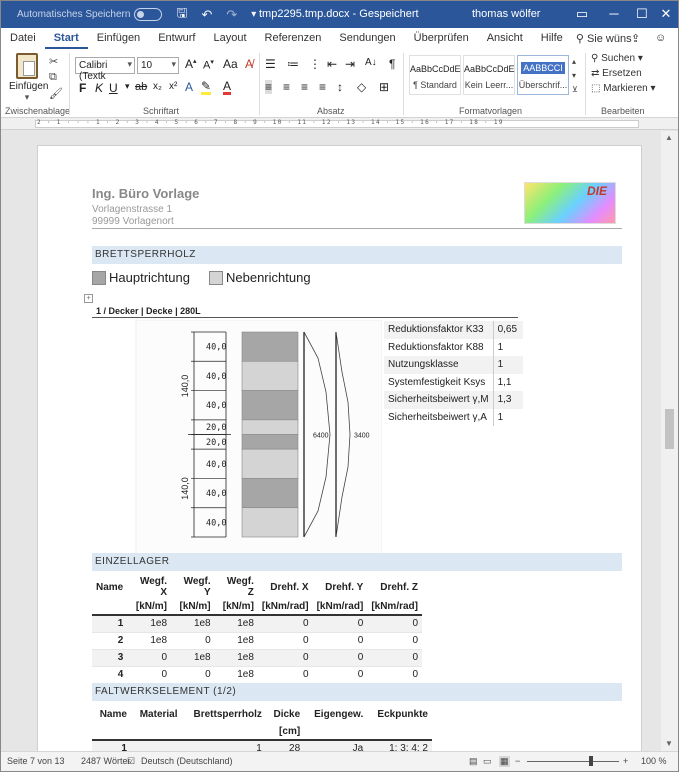 This screenshot has height=772, width=679. Describe the element at coordinates (660, 38) in the screenshot. I see `comments-icon: ☺` at that location.